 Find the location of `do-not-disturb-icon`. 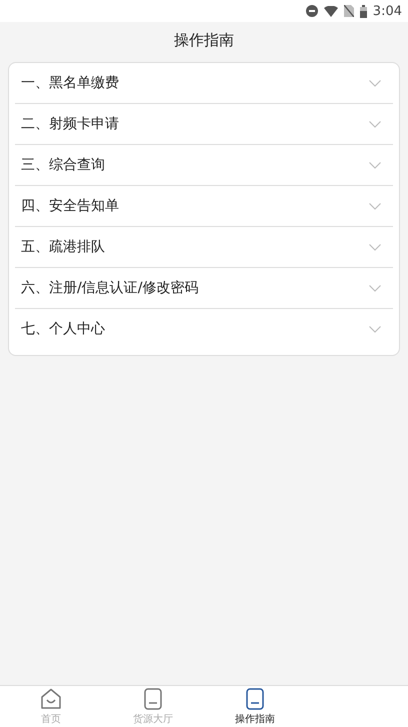

do-not-disturb-icon is located at coordinates (312, 11).